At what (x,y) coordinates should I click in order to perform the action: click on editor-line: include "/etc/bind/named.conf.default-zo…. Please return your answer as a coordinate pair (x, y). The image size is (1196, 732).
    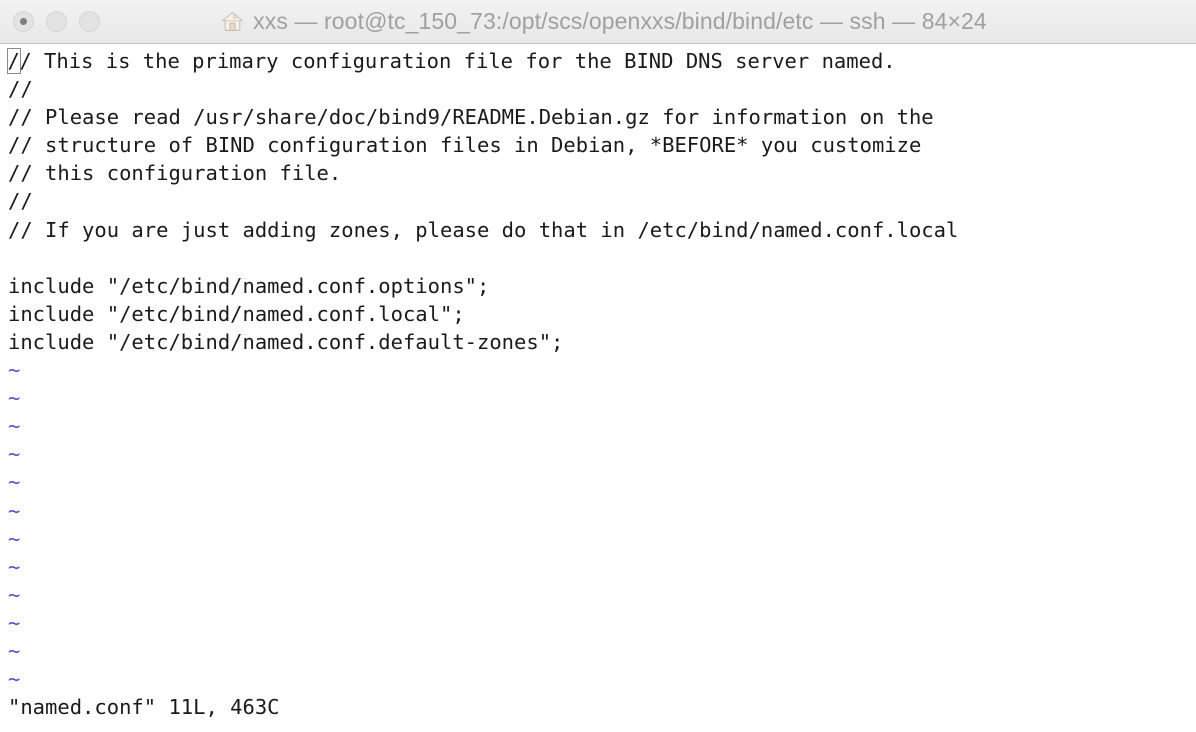
    Looking at the image, I should click on (602, 342).